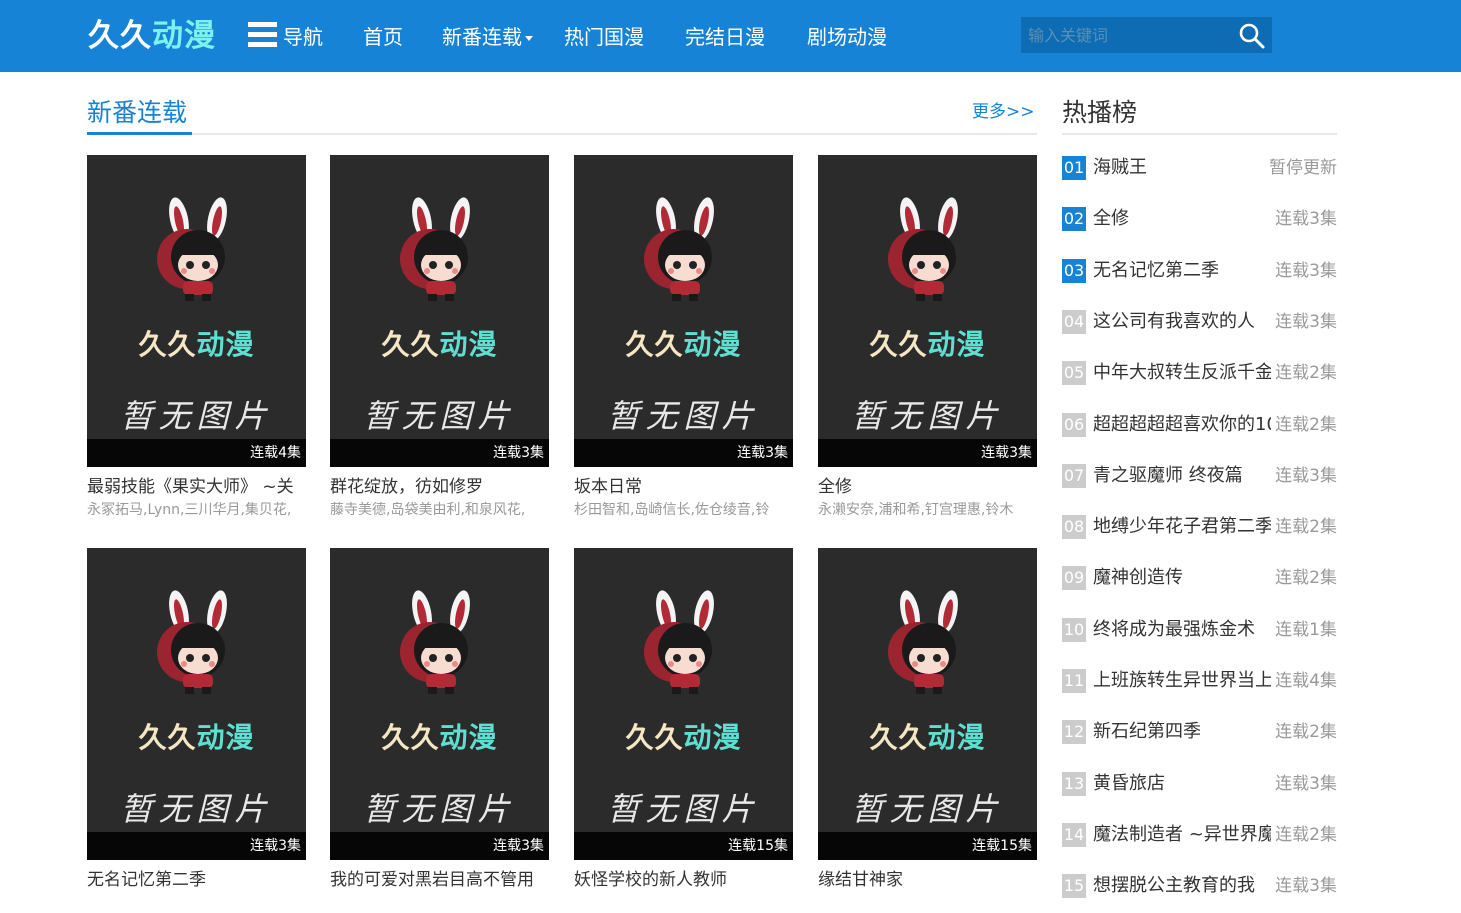  Describe the element at coordinates (683, 704) in the screenshot. I see `anime-poster: 久久动漫暂无图片连载15集` at that location.